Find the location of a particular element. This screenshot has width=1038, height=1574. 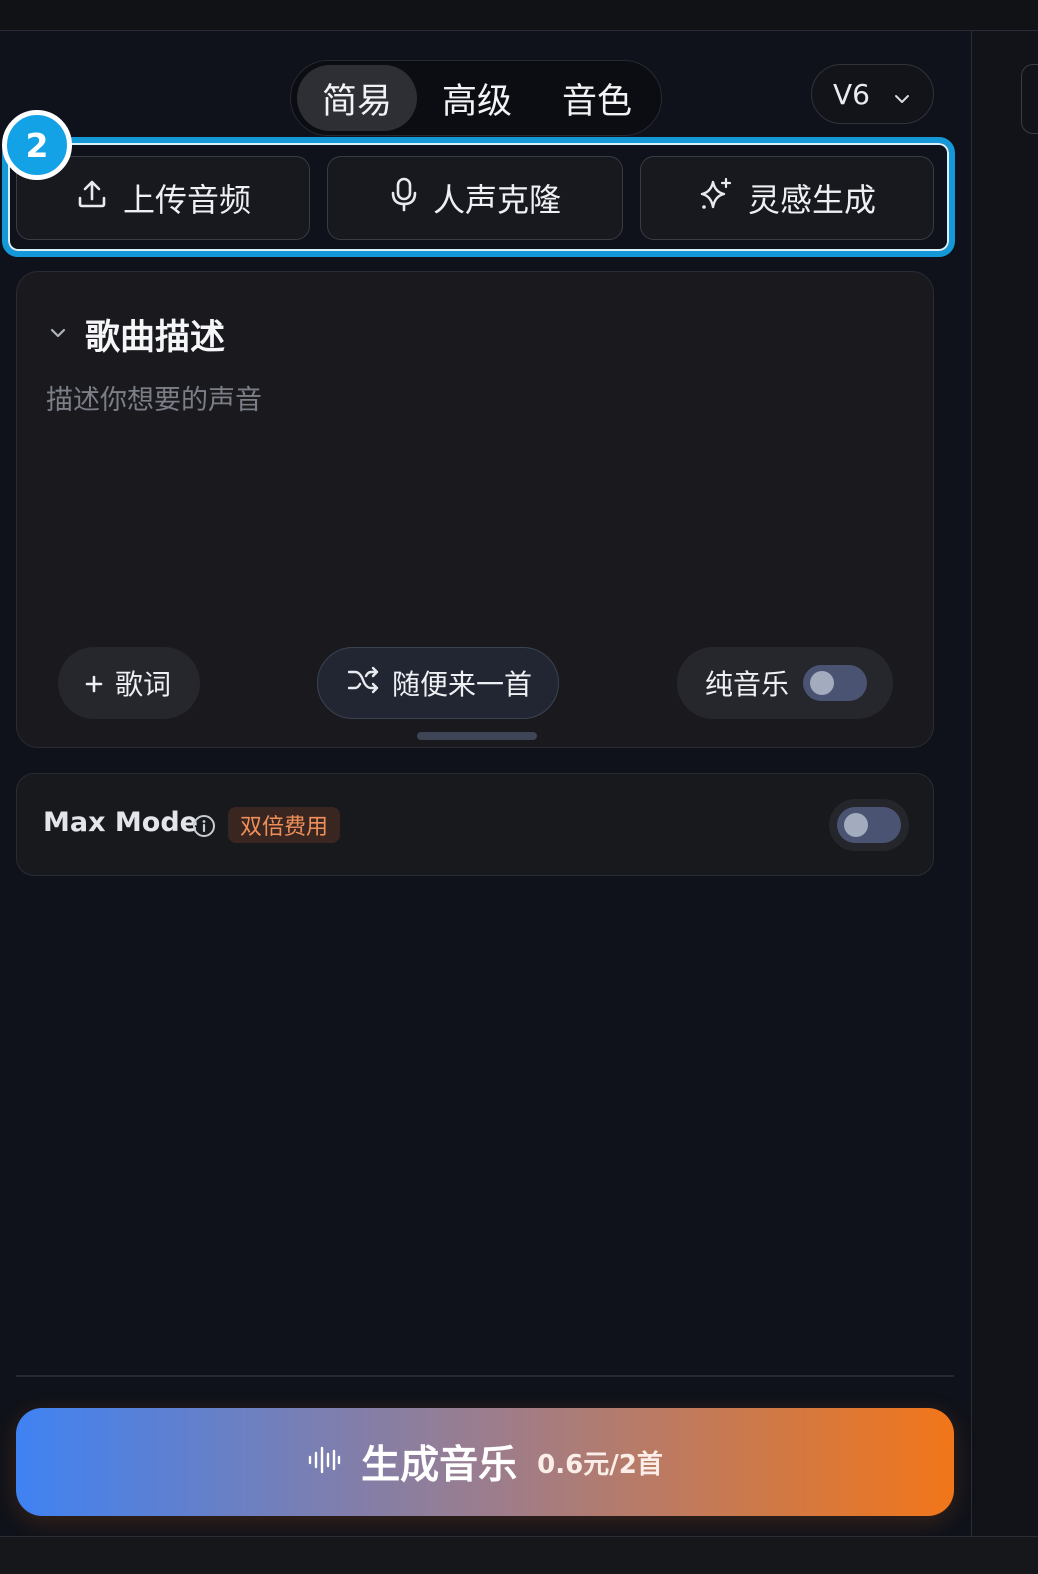

max-mode-toggle is located at coordinates (869, 825).